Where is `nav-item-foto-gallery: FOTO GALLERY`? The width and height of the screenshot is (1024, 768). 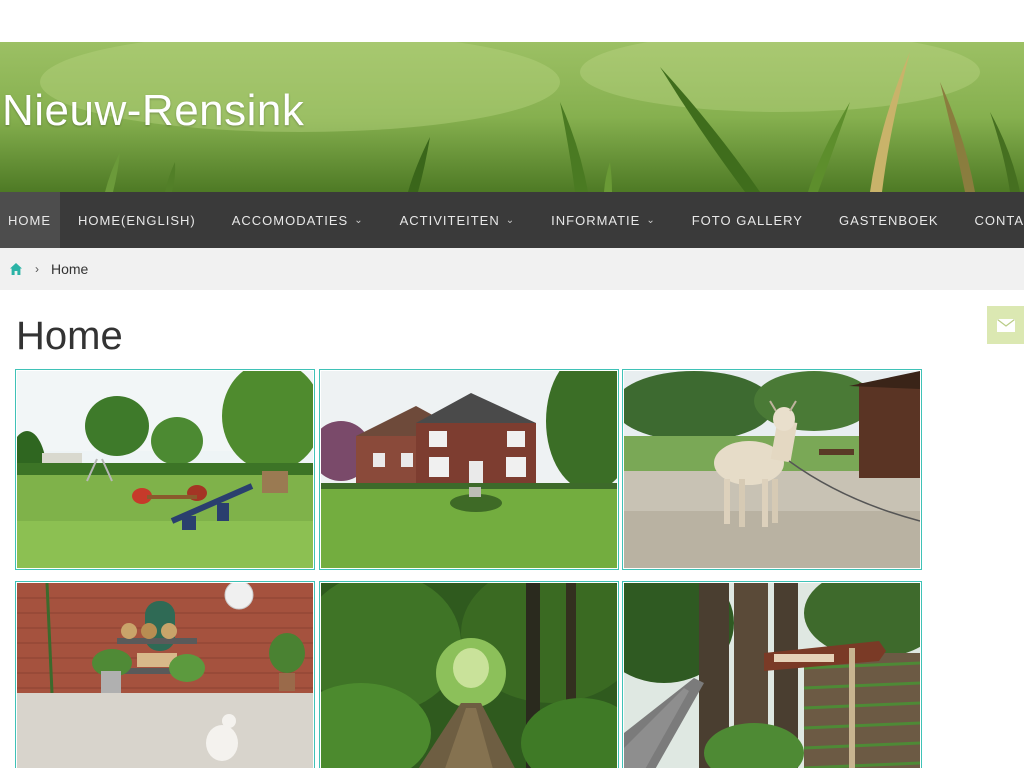 nav-item-foto-gallery: FOTO GALLERY is located at coordinates (747, 220).